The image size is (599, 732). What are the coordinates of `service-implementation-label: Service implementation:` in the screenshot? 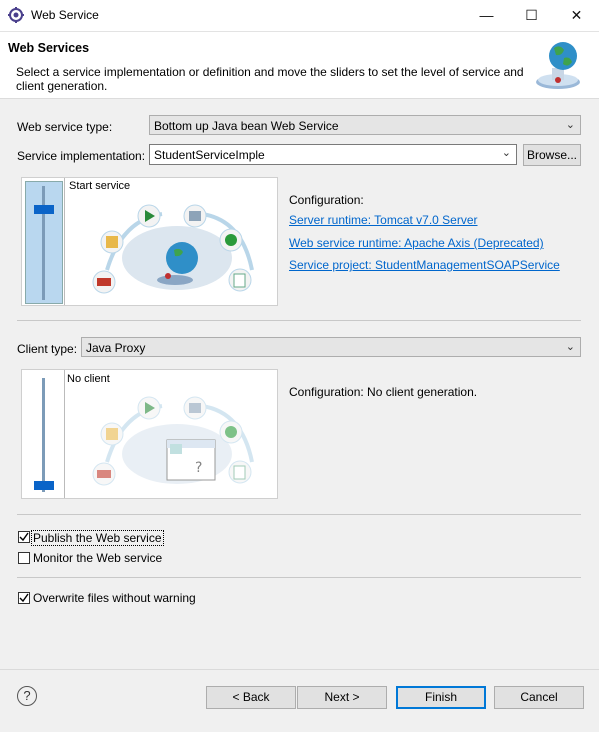 It's located at (81, 156).